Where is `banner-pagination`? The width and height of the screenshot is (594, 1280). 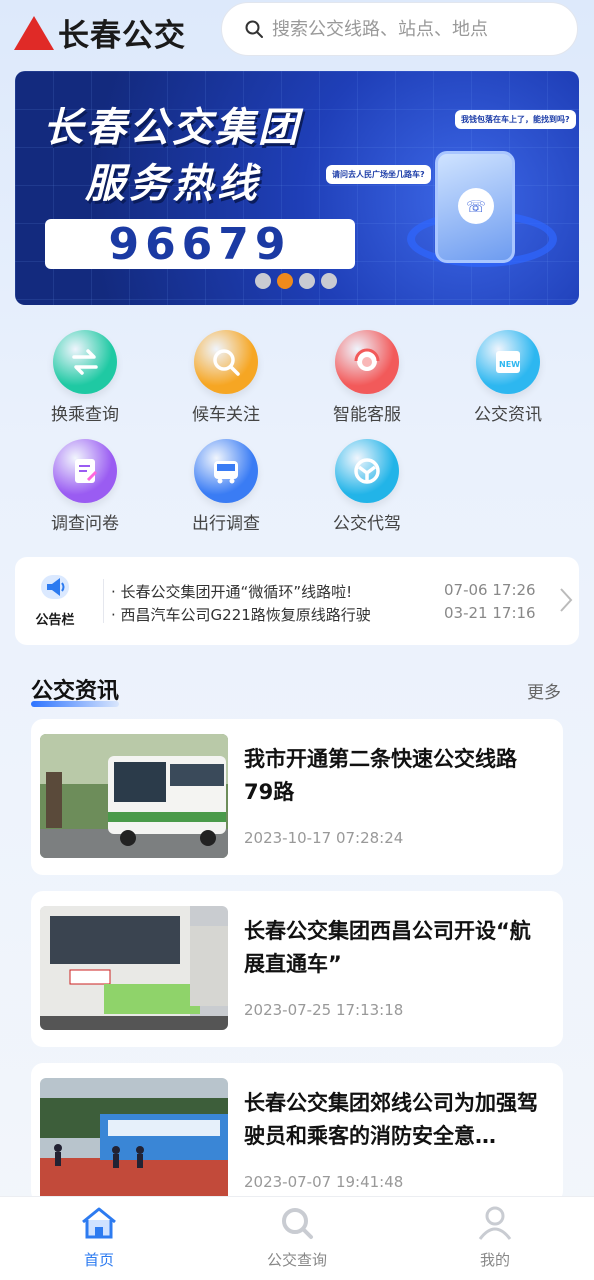
banner-pagination is located at coordinates (296, 281).